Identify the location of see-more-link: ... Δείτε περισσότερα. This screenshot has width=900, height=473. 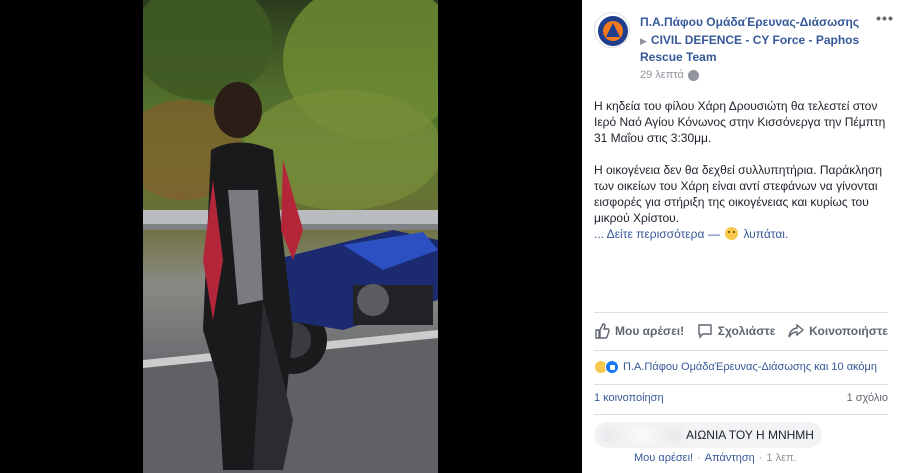
(649, 234).